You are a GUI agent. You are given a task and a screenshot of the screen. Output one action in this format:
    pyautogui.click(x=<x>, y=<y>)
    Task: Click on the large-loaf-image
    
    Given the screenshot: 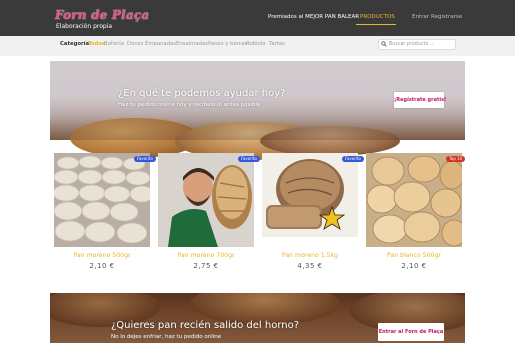 What is the action you would take?
    pyautogui.click(x=310, y=200)
    